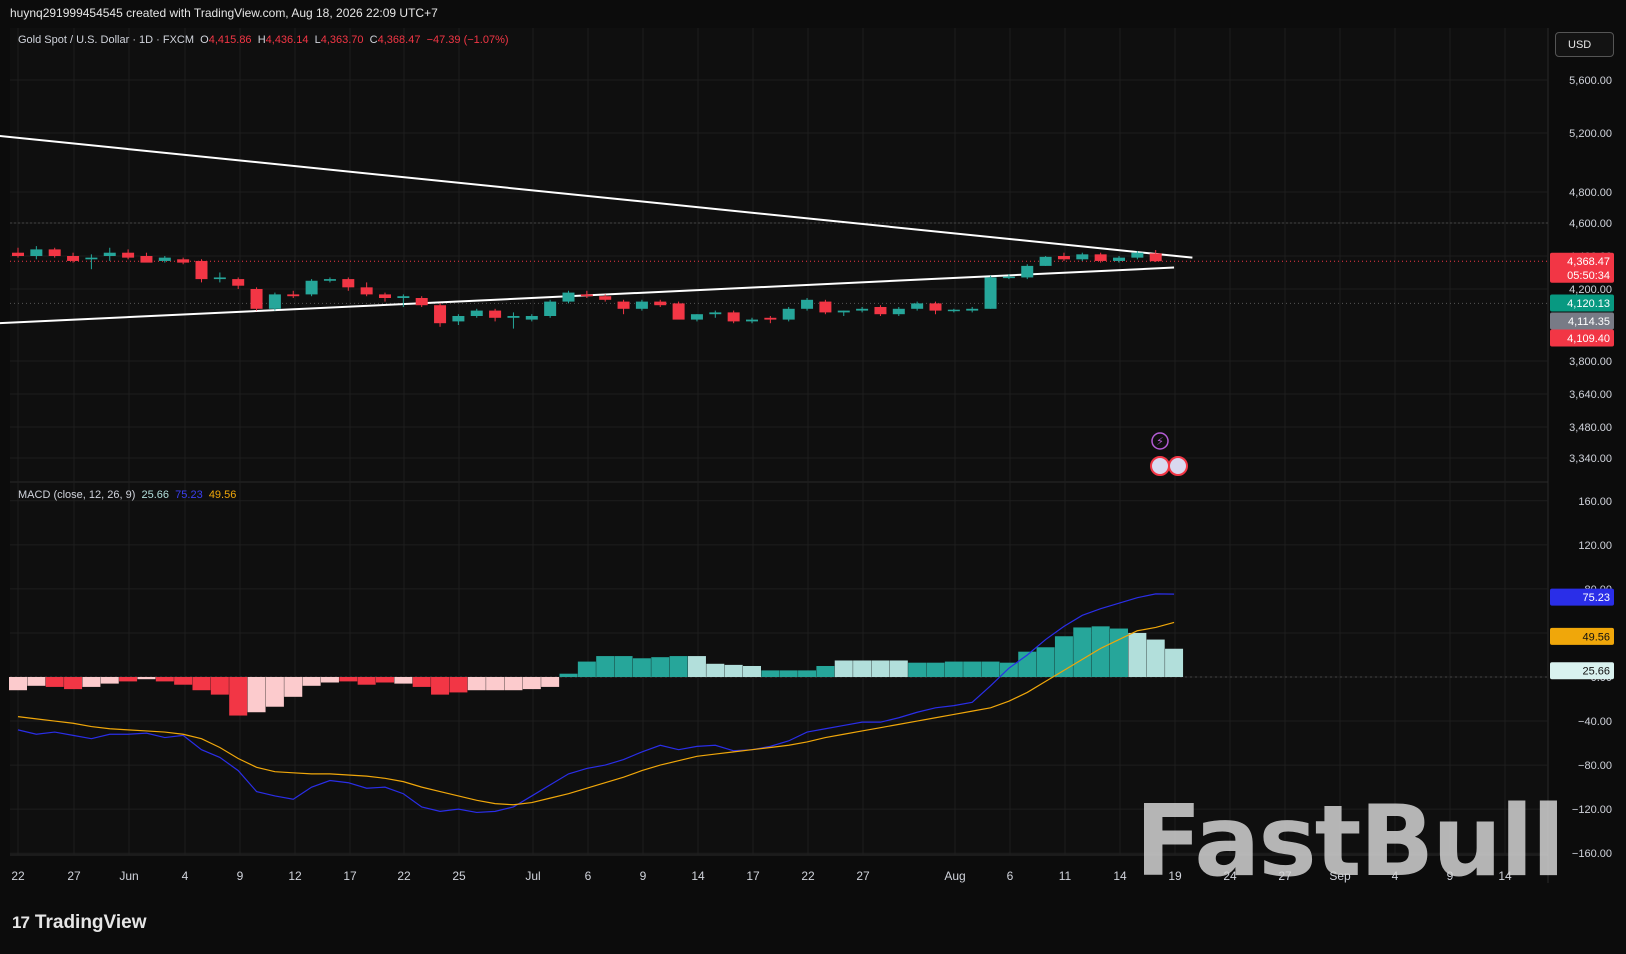 The image size is (1626, 954). I want to click on macd-axis-tick-label: −40.00, so click(1595, 722).